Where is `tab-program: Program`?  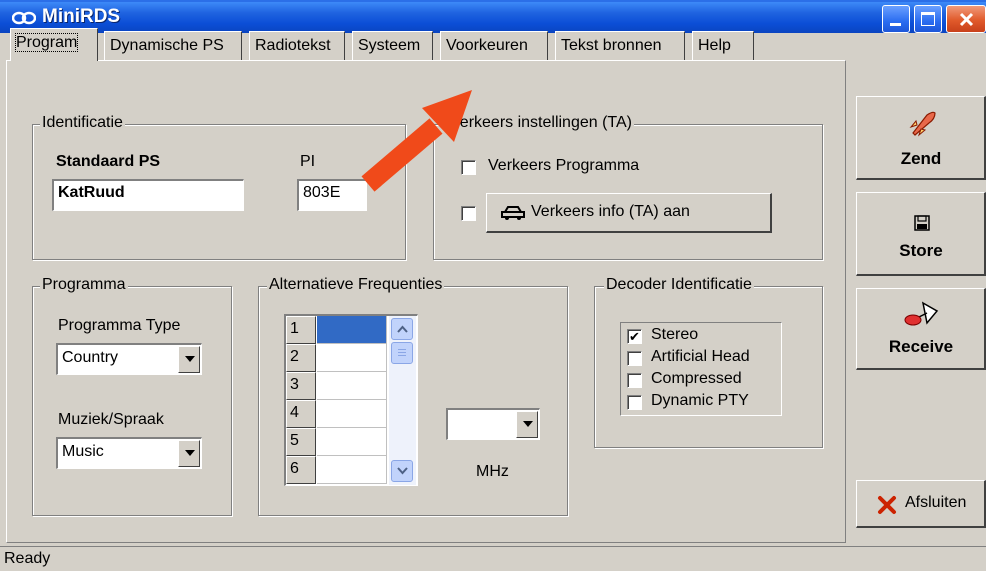 tab-program: Program is located at coordinates (54, 44).